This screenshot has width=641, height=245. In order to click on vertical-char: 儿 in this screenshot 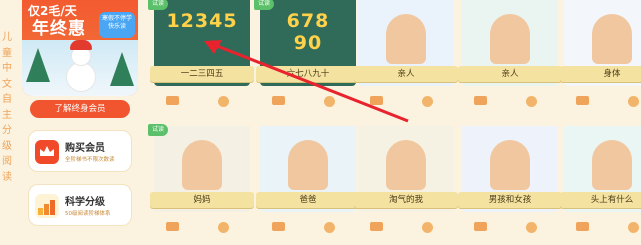, I will do `click(7, 37)`.